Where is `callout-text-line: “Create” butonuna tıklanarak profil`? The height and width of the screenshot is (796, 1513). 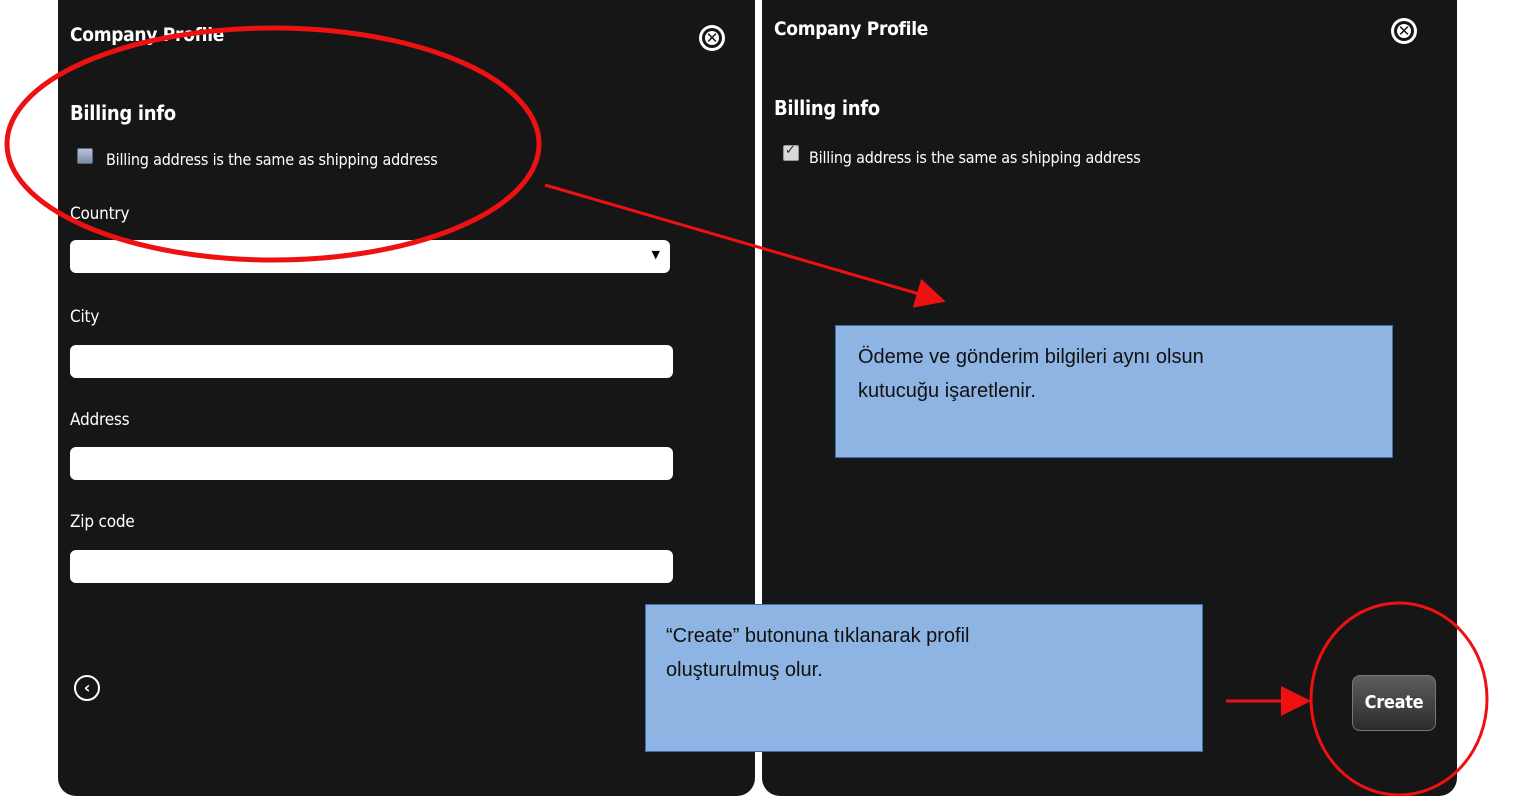 callout-text-line: “Create” butonuna tıklanarak profil is located at coordinates (818, 636).